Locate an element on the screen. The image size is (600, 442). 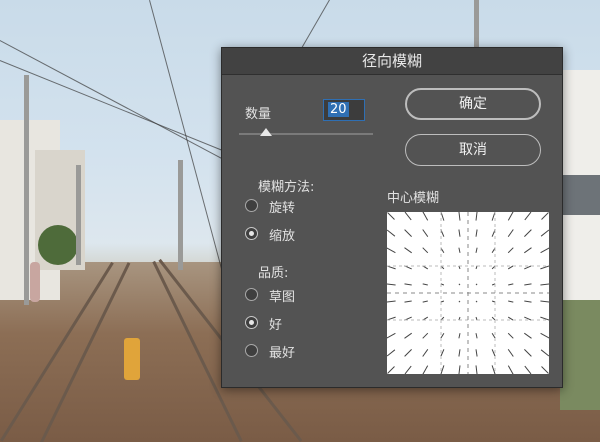
quality-best-label: 最好 is located at coordinates (282, 351).